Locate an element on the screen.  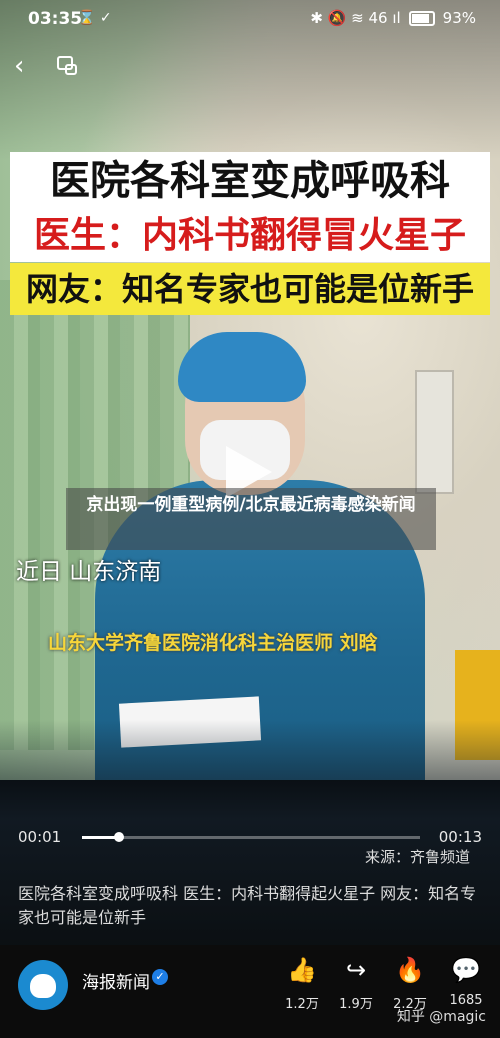
comment-icon: 💬 is located at coordinates (466, 970).